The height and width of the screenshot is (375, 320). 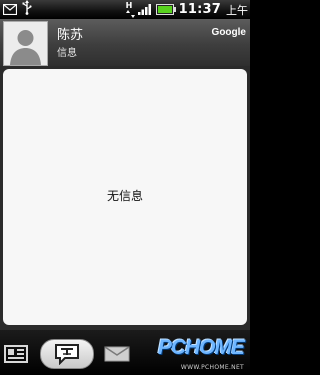 What do you see at coordinates (201, 347) in the screenshot?
I see `watermark-brand: PCHOME` at bounding box center [201, 347].